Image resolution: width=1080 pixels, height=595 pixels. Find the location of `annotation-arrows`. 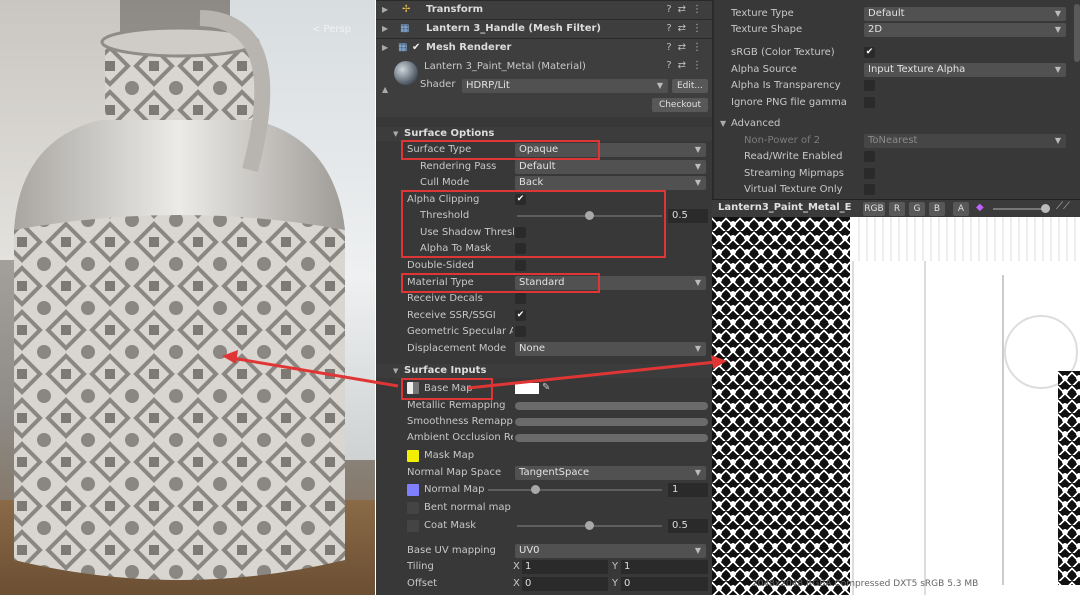

annotation-arrows is located at coordinates (474, 370).